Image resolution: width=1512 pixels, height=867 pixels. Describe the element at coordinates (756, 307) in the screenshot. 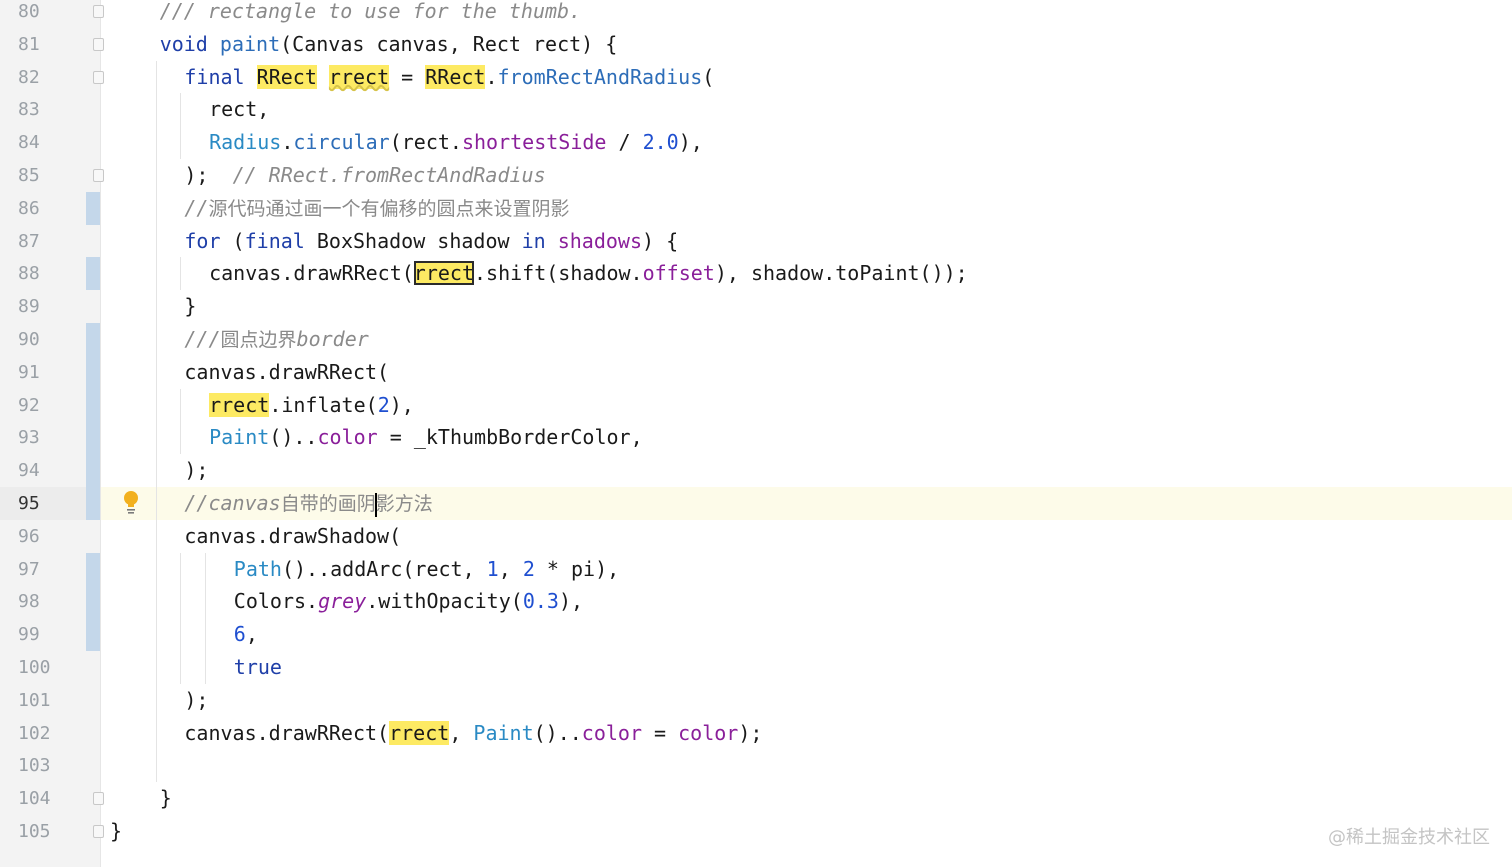

I see `code-line: } 89` at that location.